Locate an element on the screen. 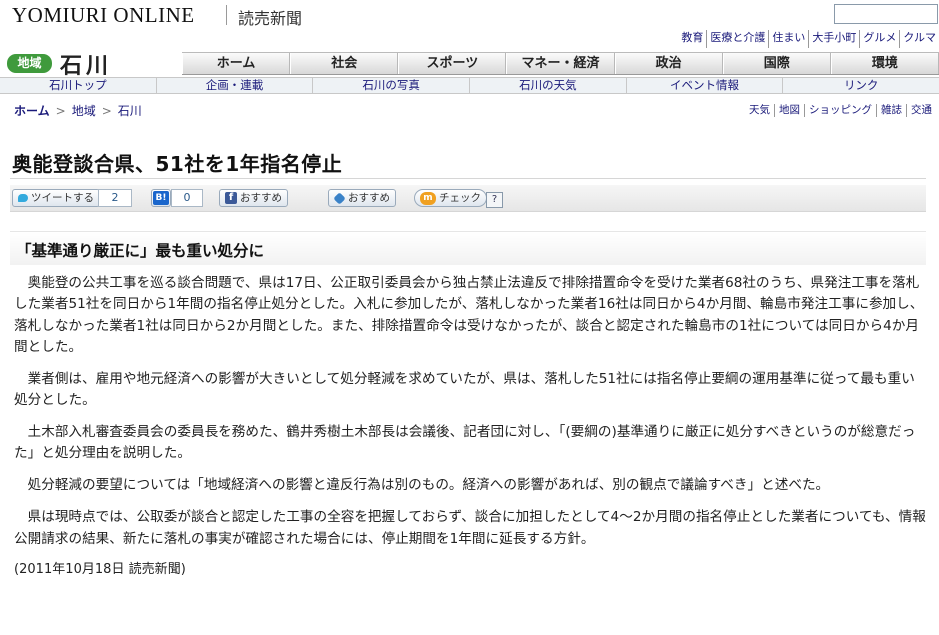  region-name: 石川 is located at coordinates (86, 66).